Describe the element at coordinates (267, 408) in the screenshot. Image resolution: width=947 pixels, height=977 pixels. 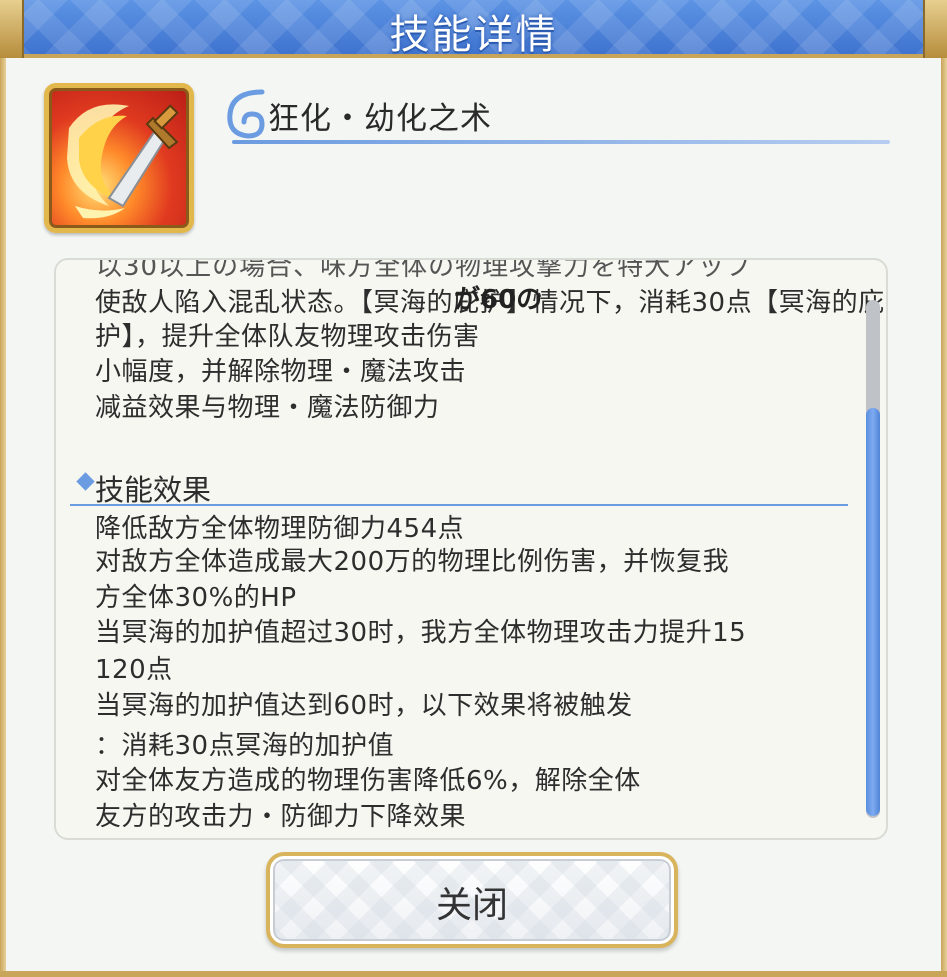
I see `description-line: 减益效果与物理・魔法防御力` at that location.